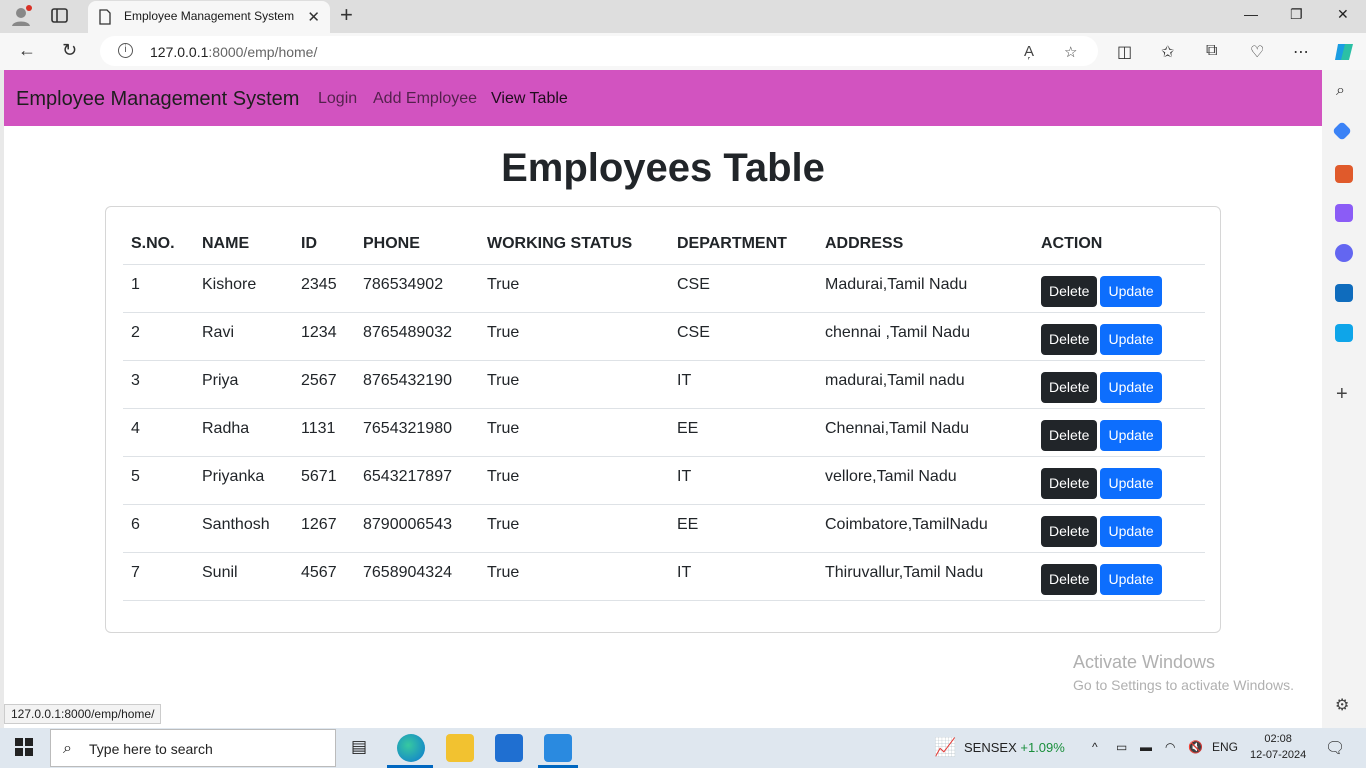 The width and height of the screenshot is (1366, 768). I want to click on games-icon, so click(1344, 213).